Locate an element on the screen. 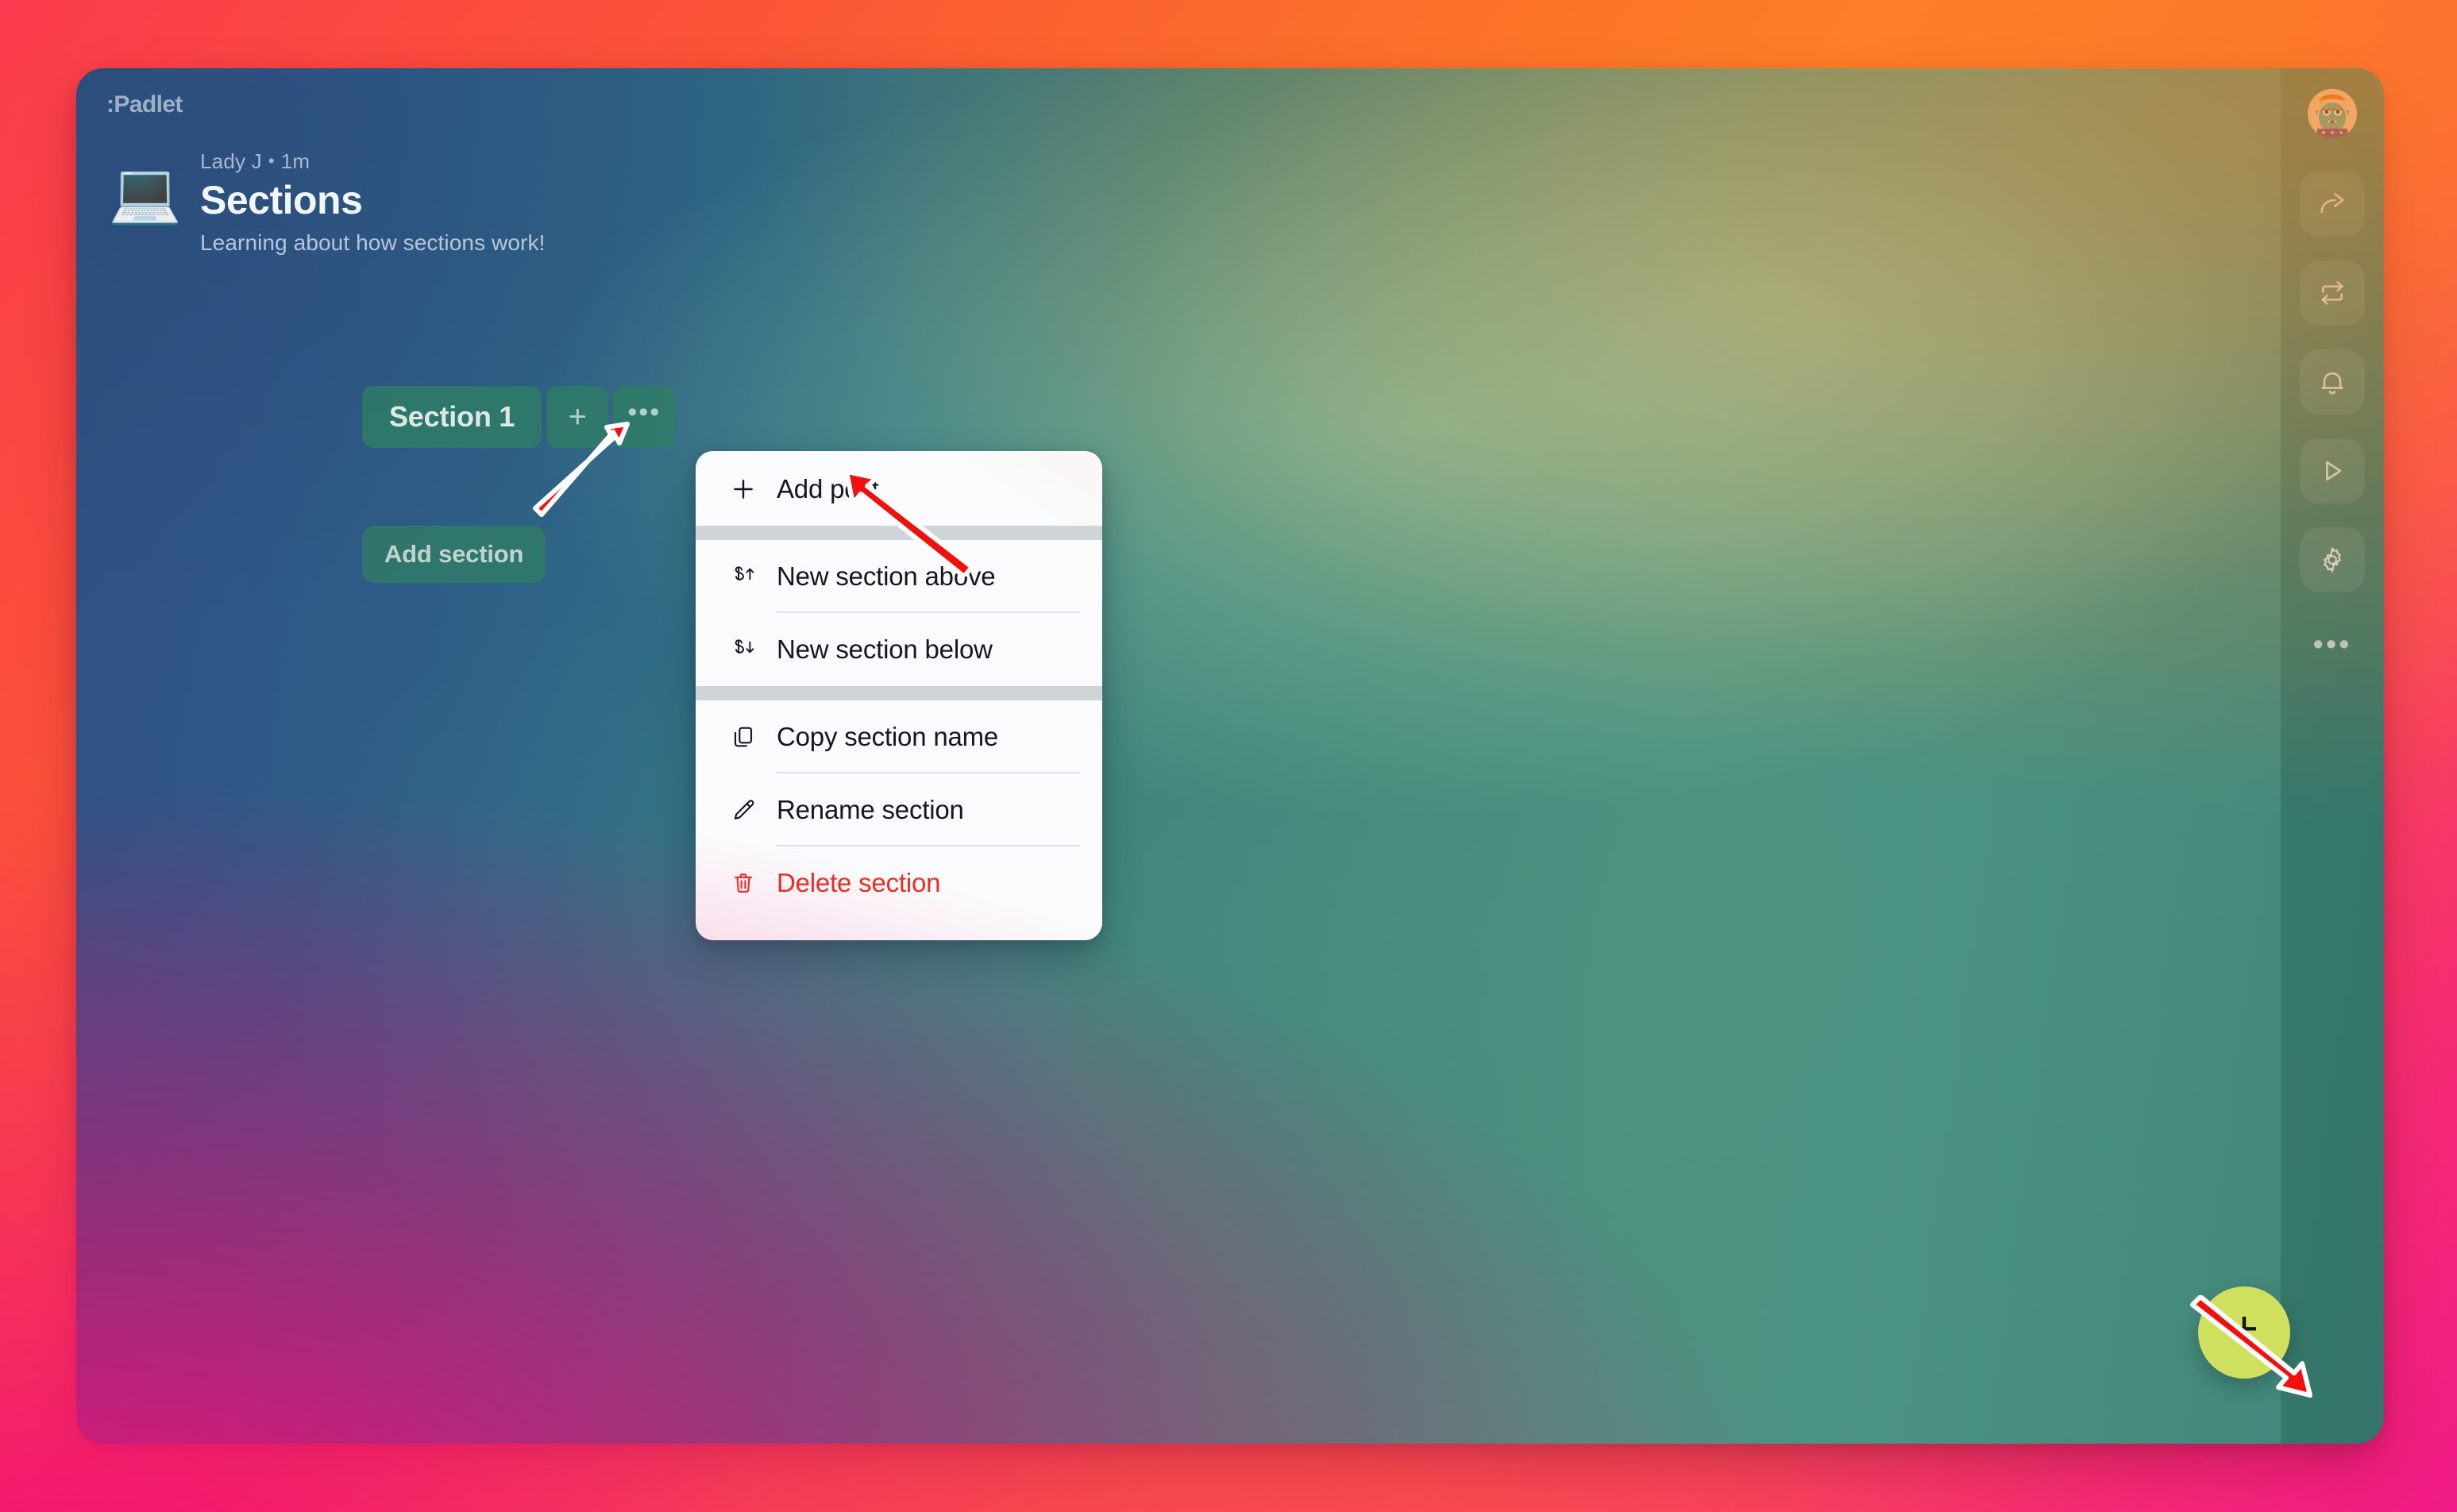  copy-icon is located at coordinates (743, 737).